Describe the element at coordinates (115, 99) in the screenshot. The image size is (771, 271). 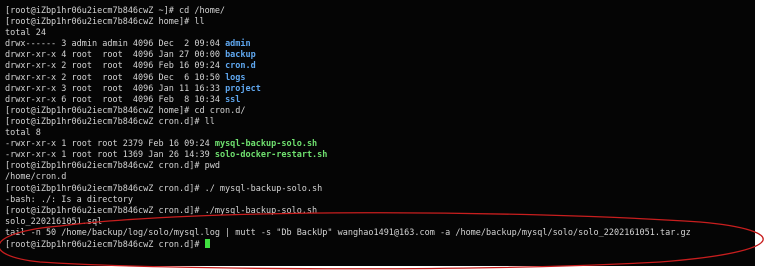
I see `terminal-text: drwxr-xr-x 6 root root 4096 Feb 8 10:34` at that location.